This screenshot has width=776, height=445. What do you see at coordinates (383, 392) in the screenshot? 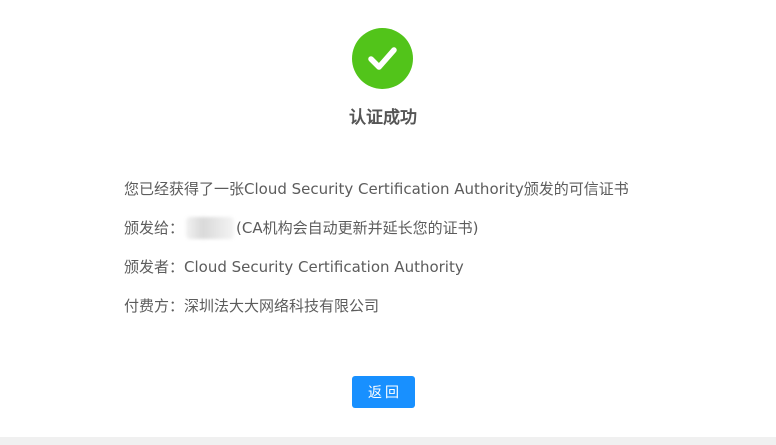
I see `back-button: 返回` at bounding box center [383, 392].